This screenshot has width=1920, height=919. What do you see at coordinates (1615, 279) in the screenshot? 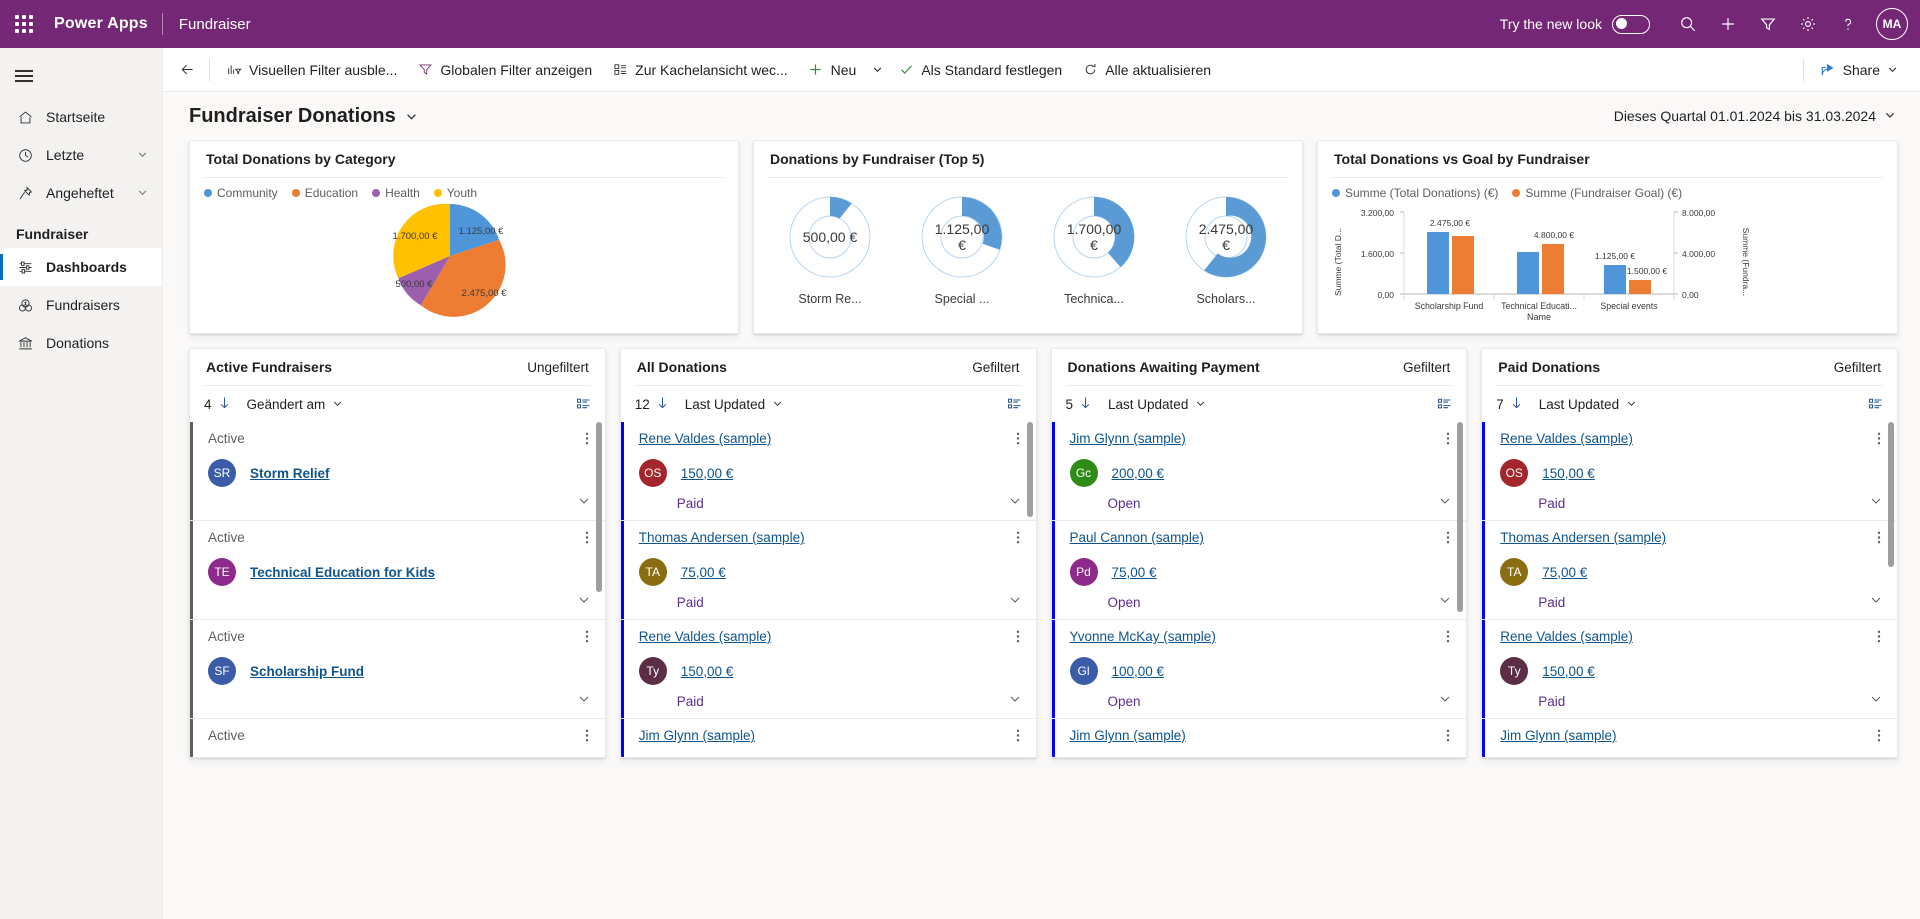
I see `bar-special-donations` at bounding box center [1615, 279].